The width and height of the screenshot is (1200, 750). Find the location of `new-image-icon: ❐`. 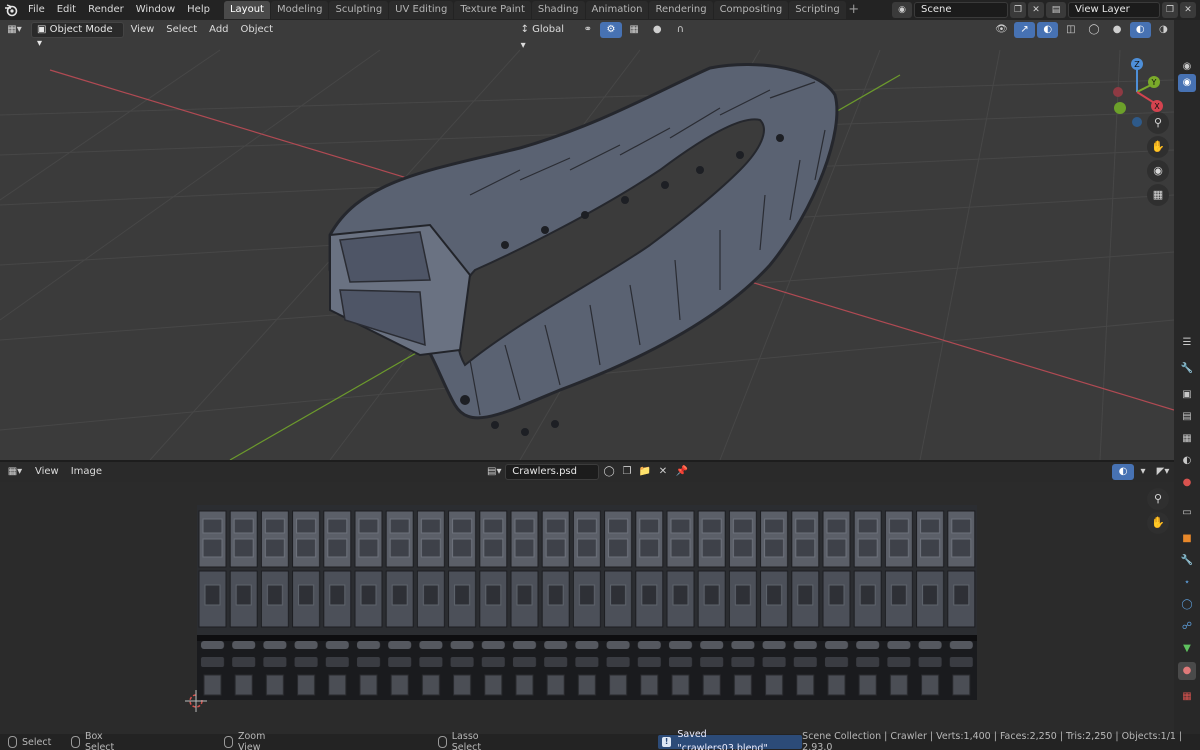

new-image-icon: ❐ is located at coordinates (627, 472).